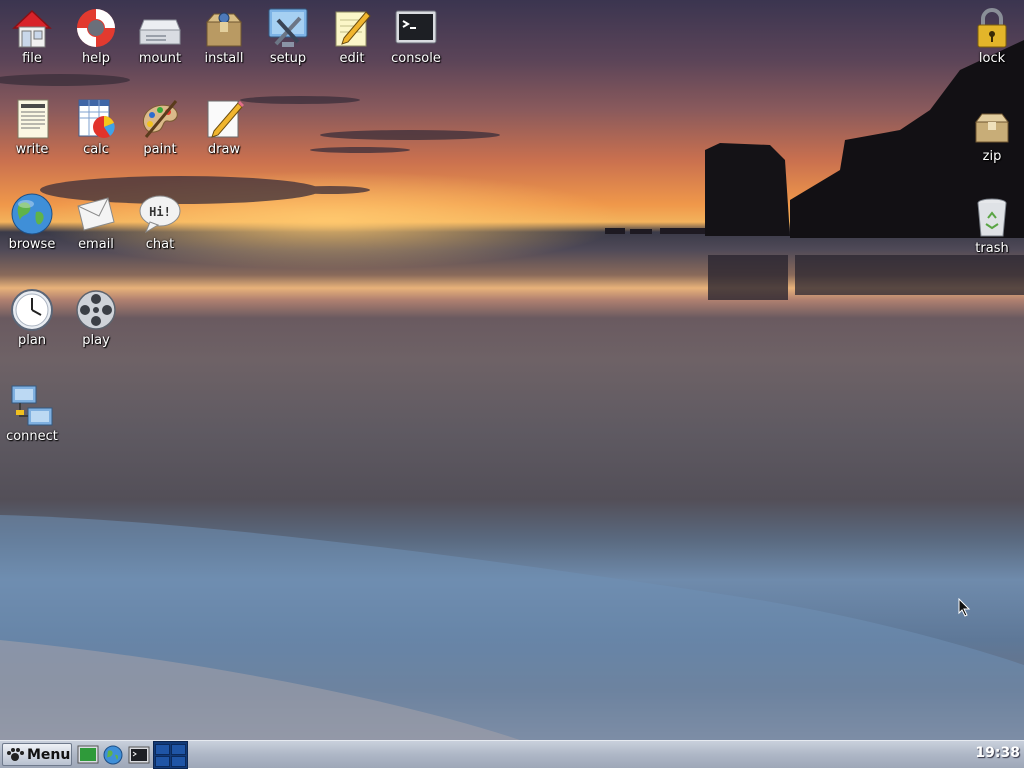 The height and width of the screenshot is (769, 1024). What do you see at coordinates (32, 214) in the screenshot?
I see `globe-icon` at bounding box center [32, 214].